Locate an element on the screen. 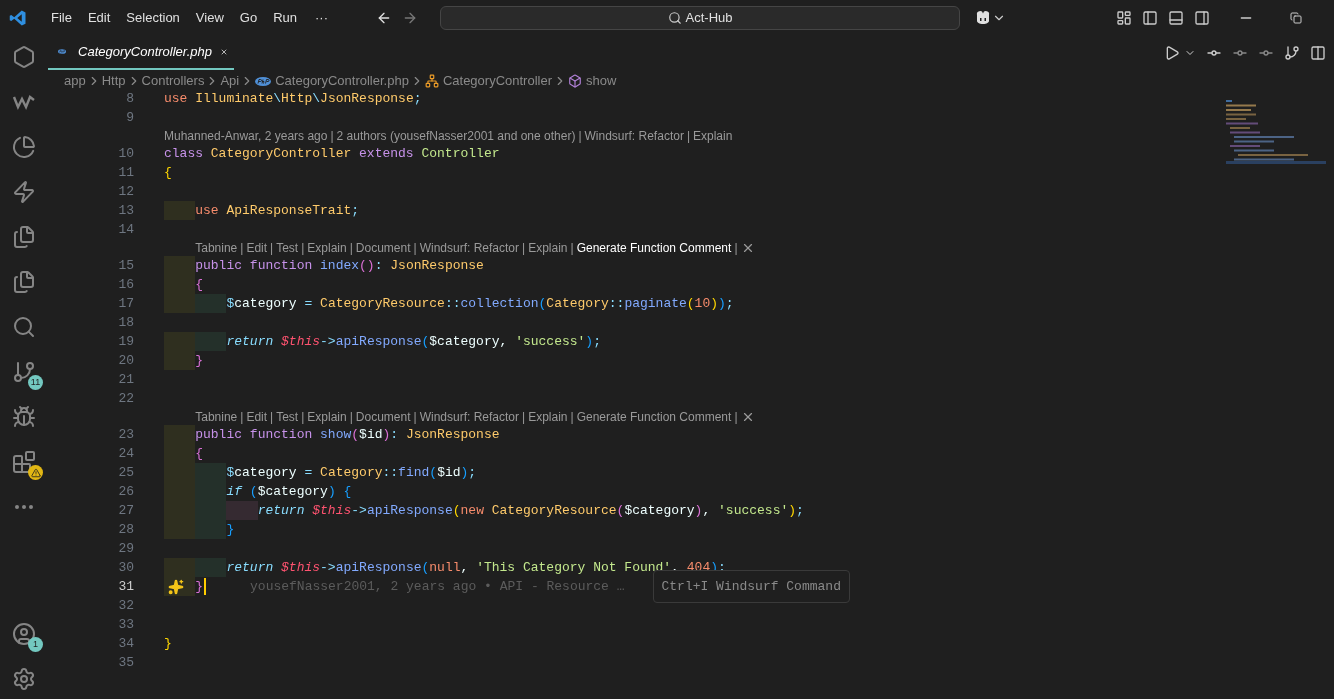  line-number: 31 is located at coordinates (125, 586).